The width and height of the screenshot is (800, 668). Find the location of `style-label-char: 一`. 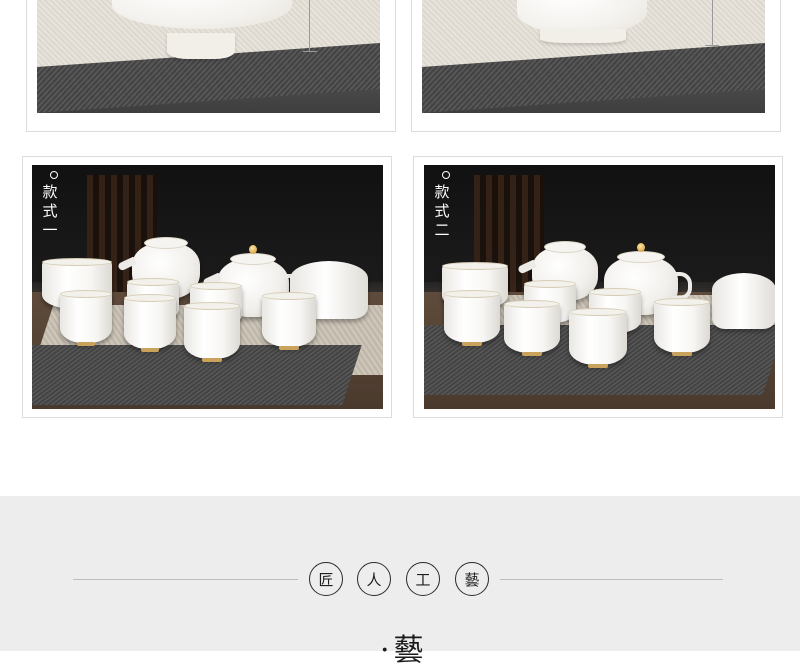

style-label-char: 一 is located at coordinates (50, 230).